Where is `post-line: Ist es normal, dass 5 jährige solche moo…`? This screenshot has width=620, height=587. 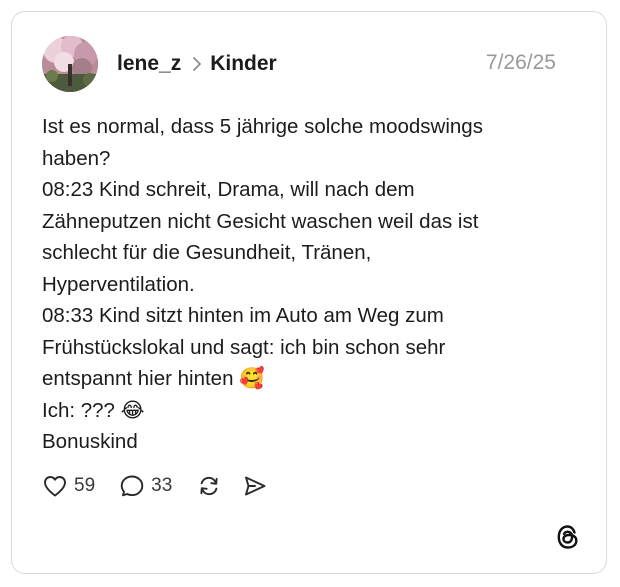
post-line: Ist es normal, dass 5 jährige solche moo… is located at coordinates (262, 126).